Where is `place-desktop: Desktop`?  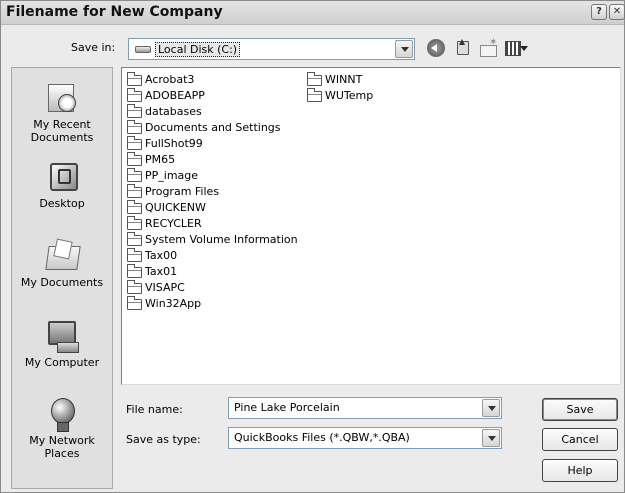
place-desktop: Desktop is located at coordinates (62, 185).